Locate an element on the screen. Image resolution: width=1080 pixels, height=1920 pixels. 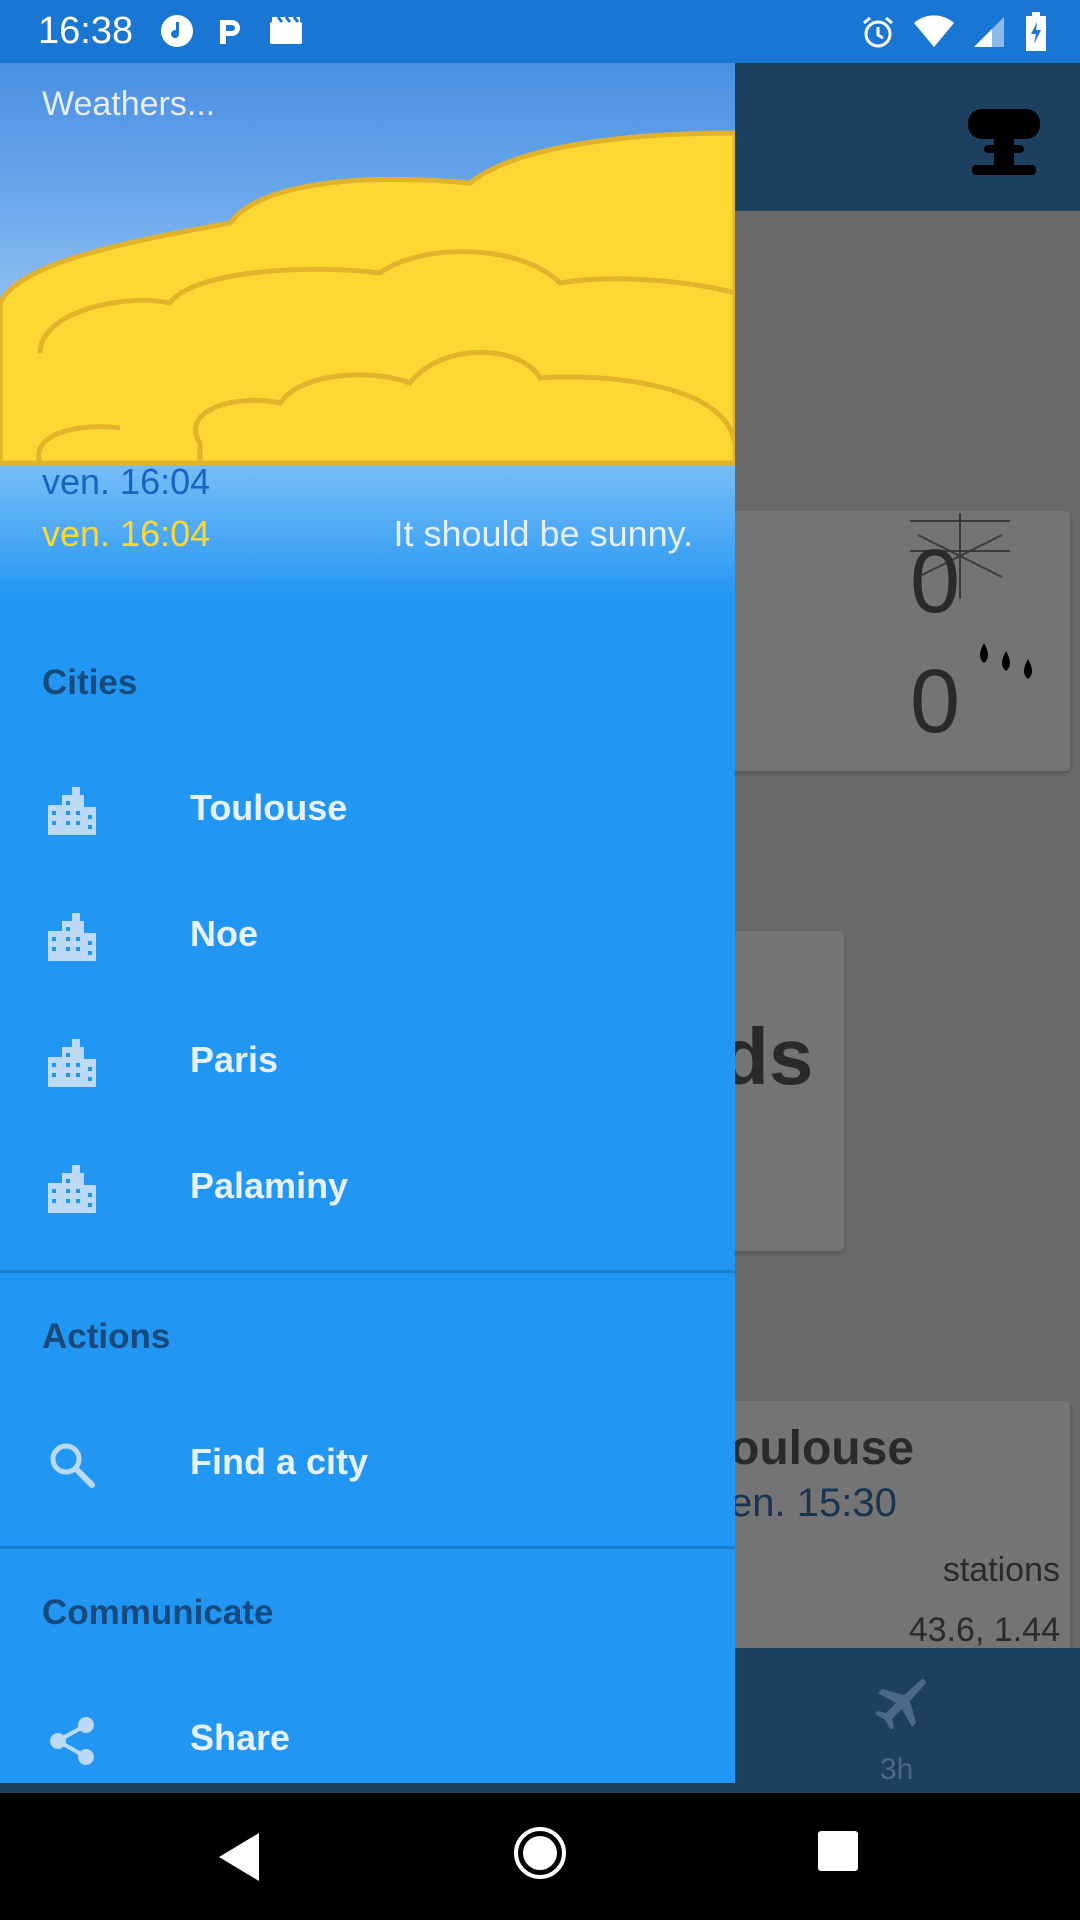
weather-message: It should be sunny. is located at coordinates (543, 533).